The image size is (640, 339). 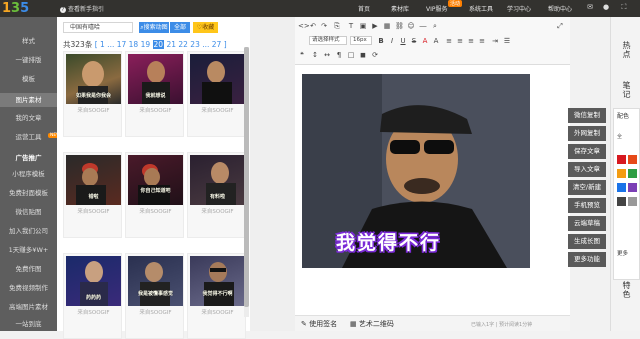 What do you see at coordinates (28, 193) in the screenshot?
I see `sidebar-item-free-cover: 免费封面模板` at bounding box center [28, 193].